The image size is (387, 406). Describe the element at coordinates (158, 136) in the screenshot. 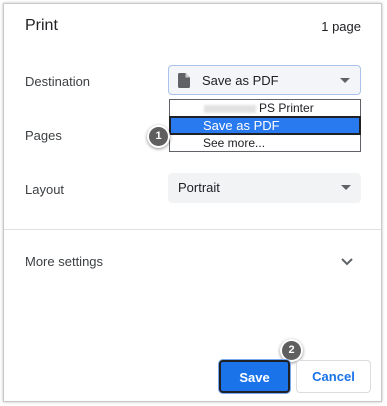

I see `step-badge-1: 1` at that location.